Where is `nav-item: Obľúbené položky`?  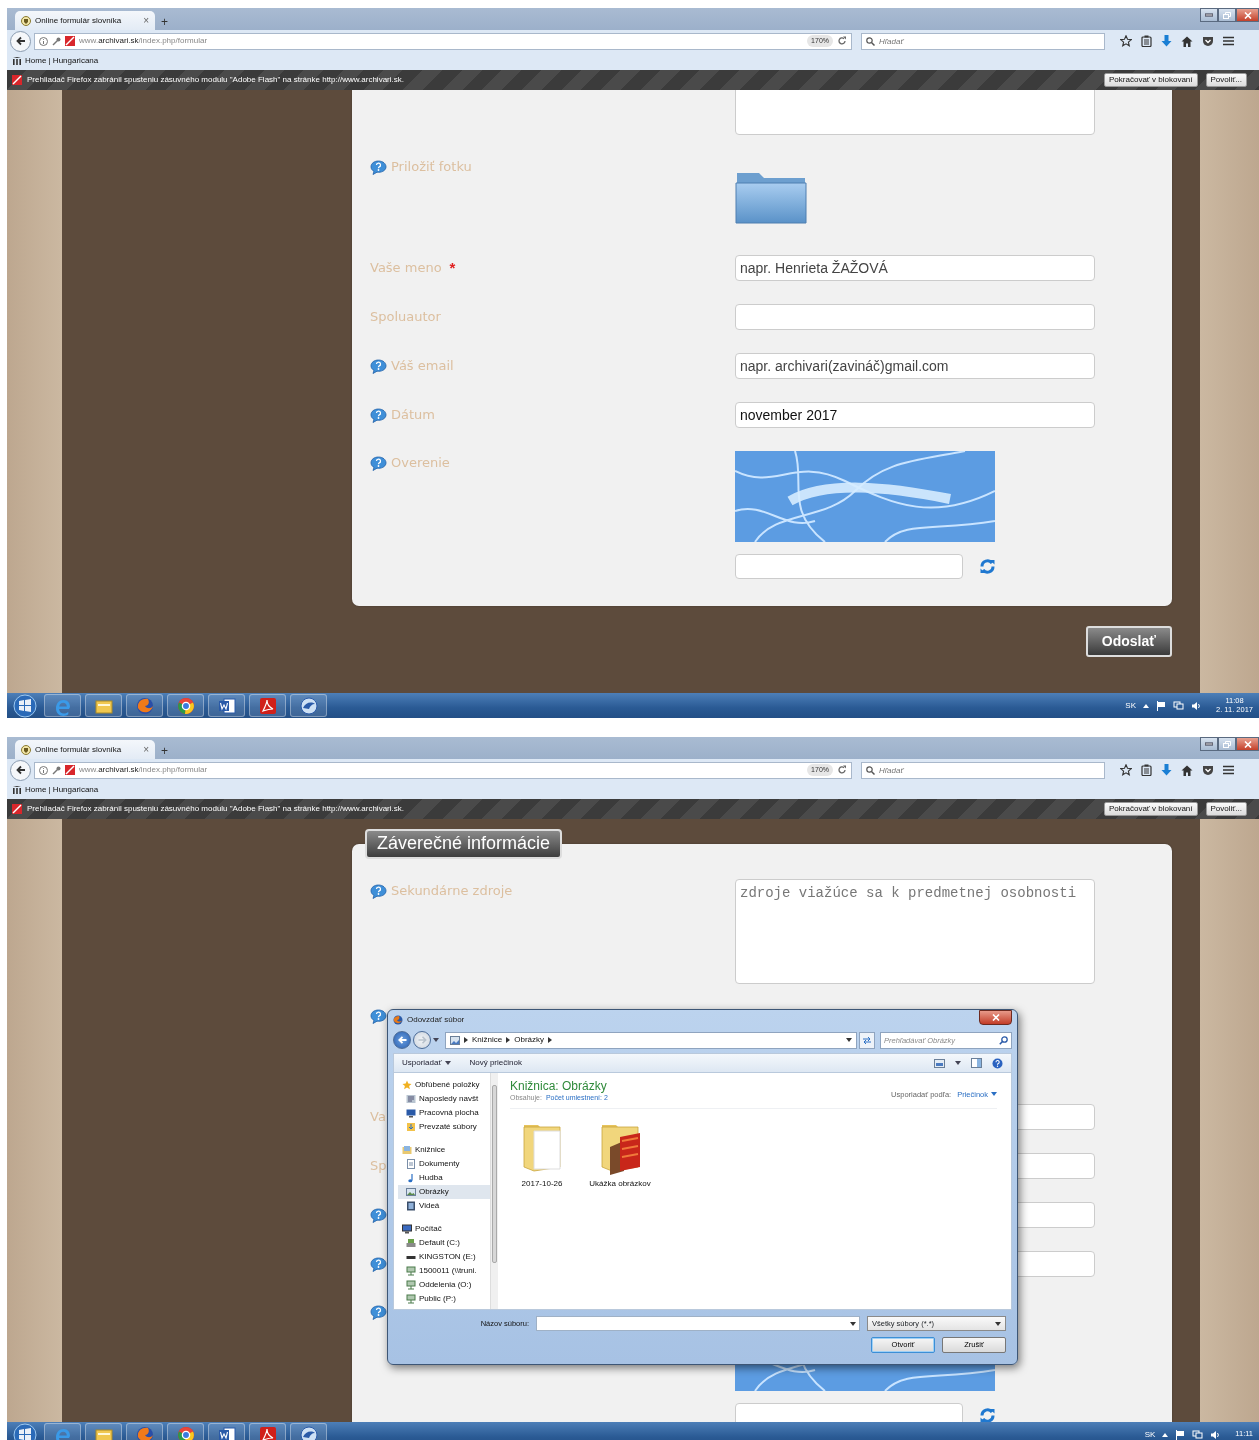
nav-item: Obľúbené položky is located at coordinates (444, 1085).